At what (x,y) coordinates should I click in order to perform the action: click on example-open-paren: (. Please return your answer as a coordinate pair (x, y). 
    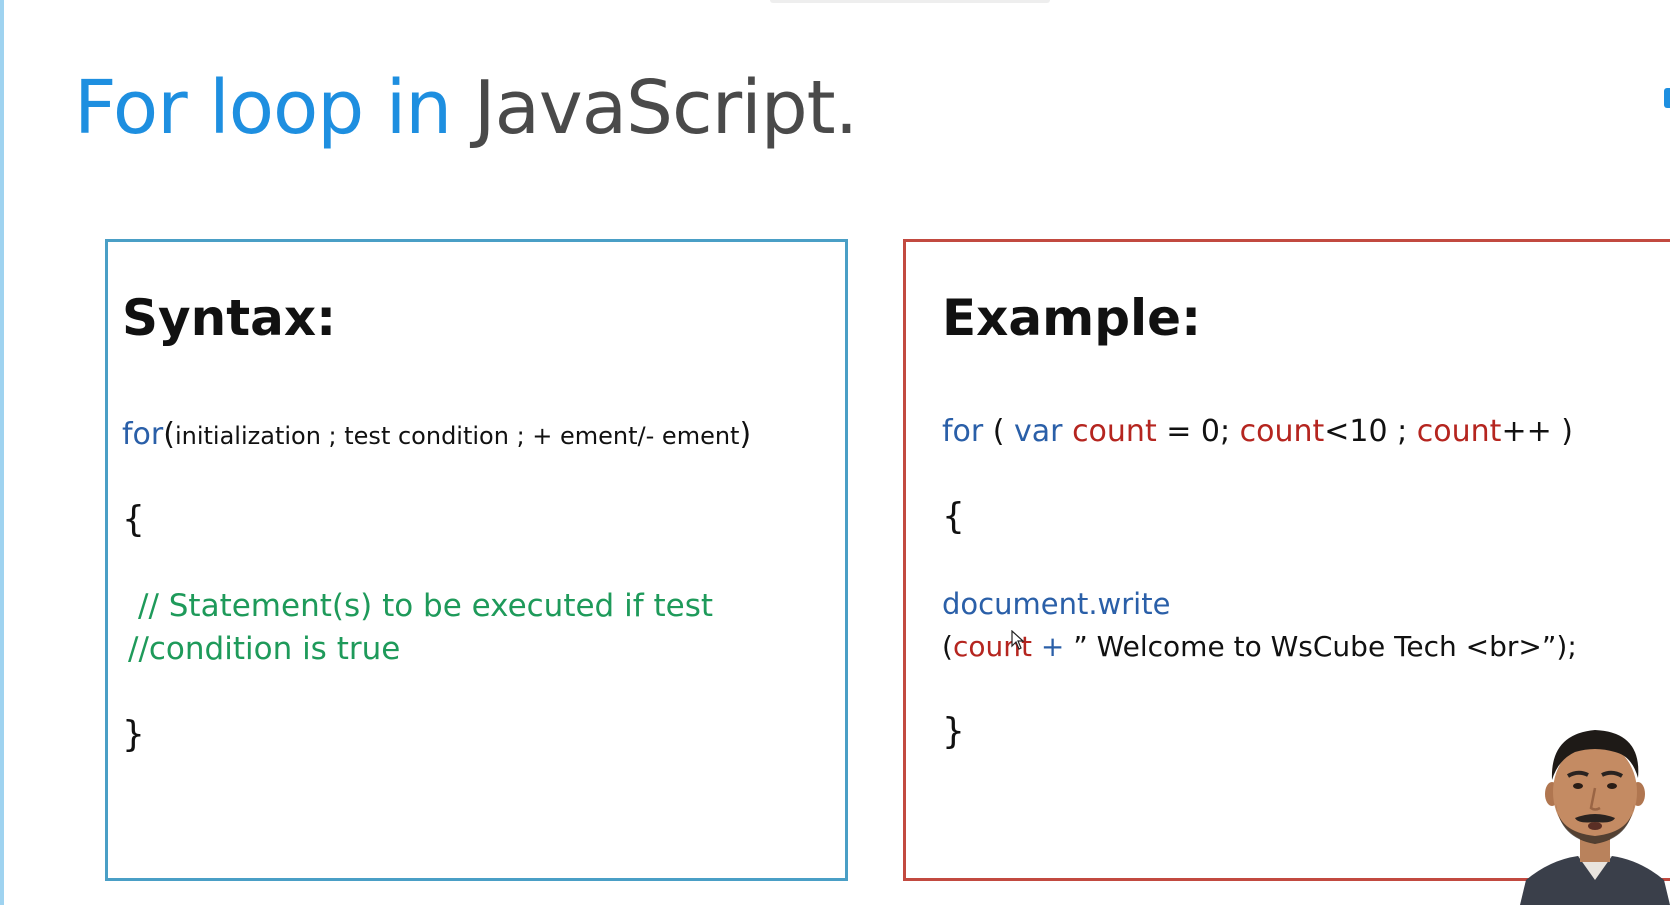
    Looking at the image, I should click on (999, 431).